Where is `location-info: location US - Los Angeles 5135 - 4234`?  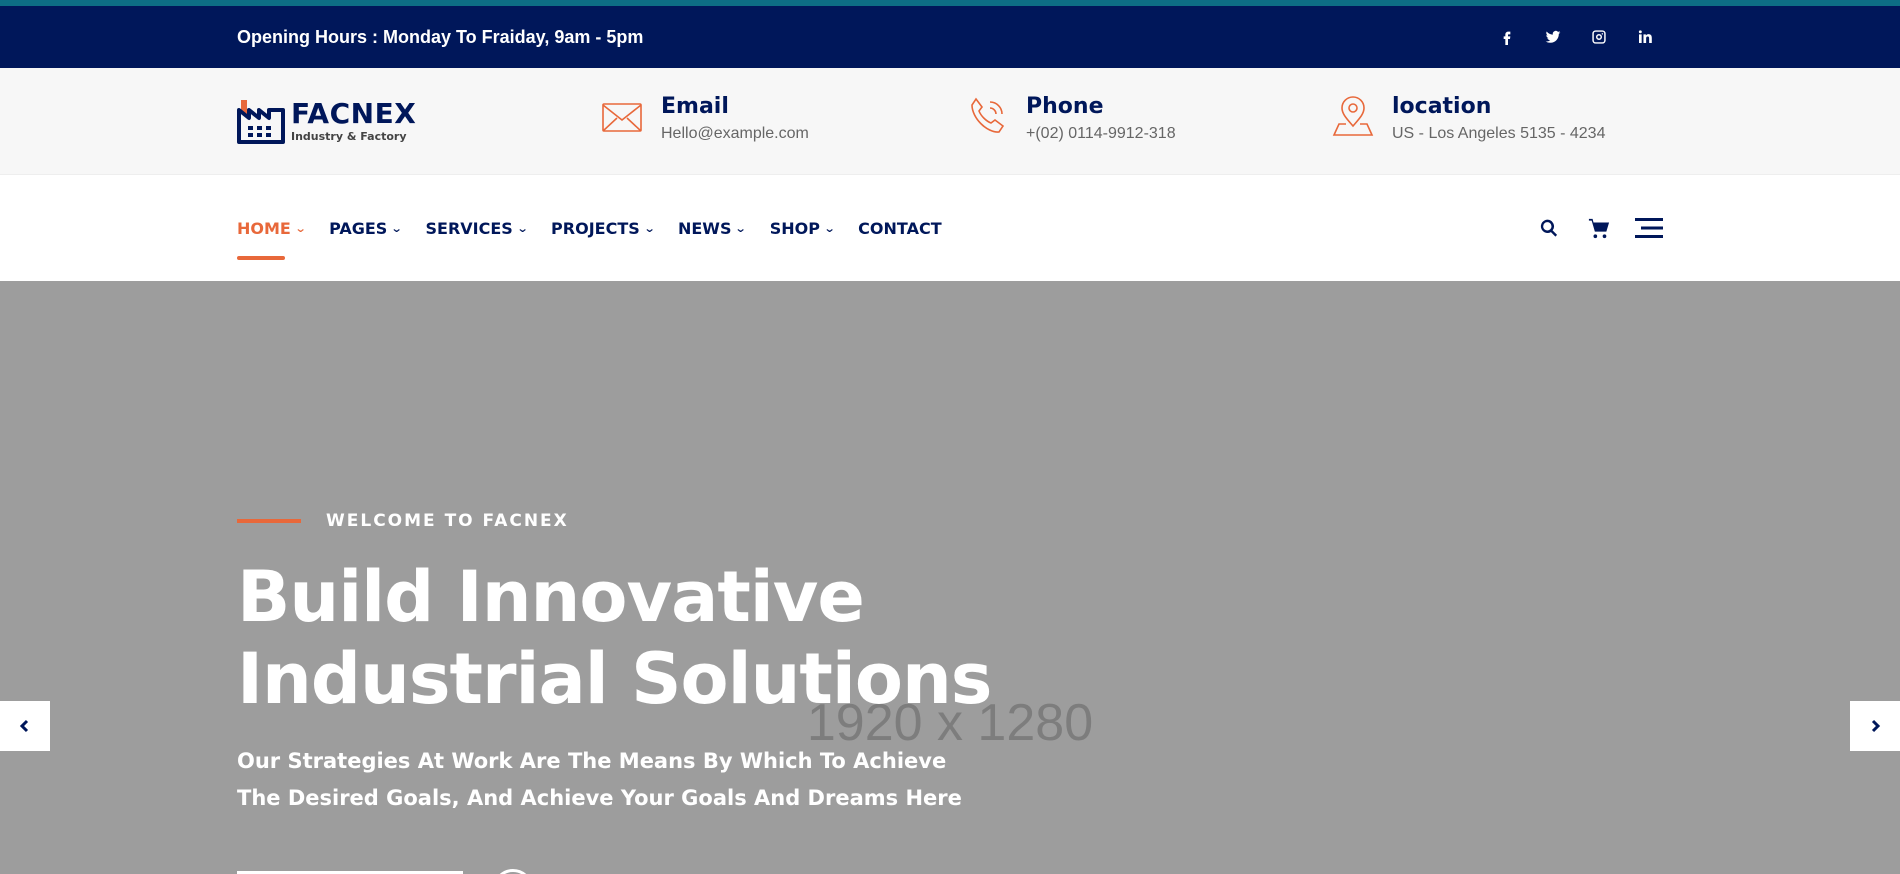 location-info: location US - Los Angeles 5135 - 4234 is located at coordinates (1468, 118).